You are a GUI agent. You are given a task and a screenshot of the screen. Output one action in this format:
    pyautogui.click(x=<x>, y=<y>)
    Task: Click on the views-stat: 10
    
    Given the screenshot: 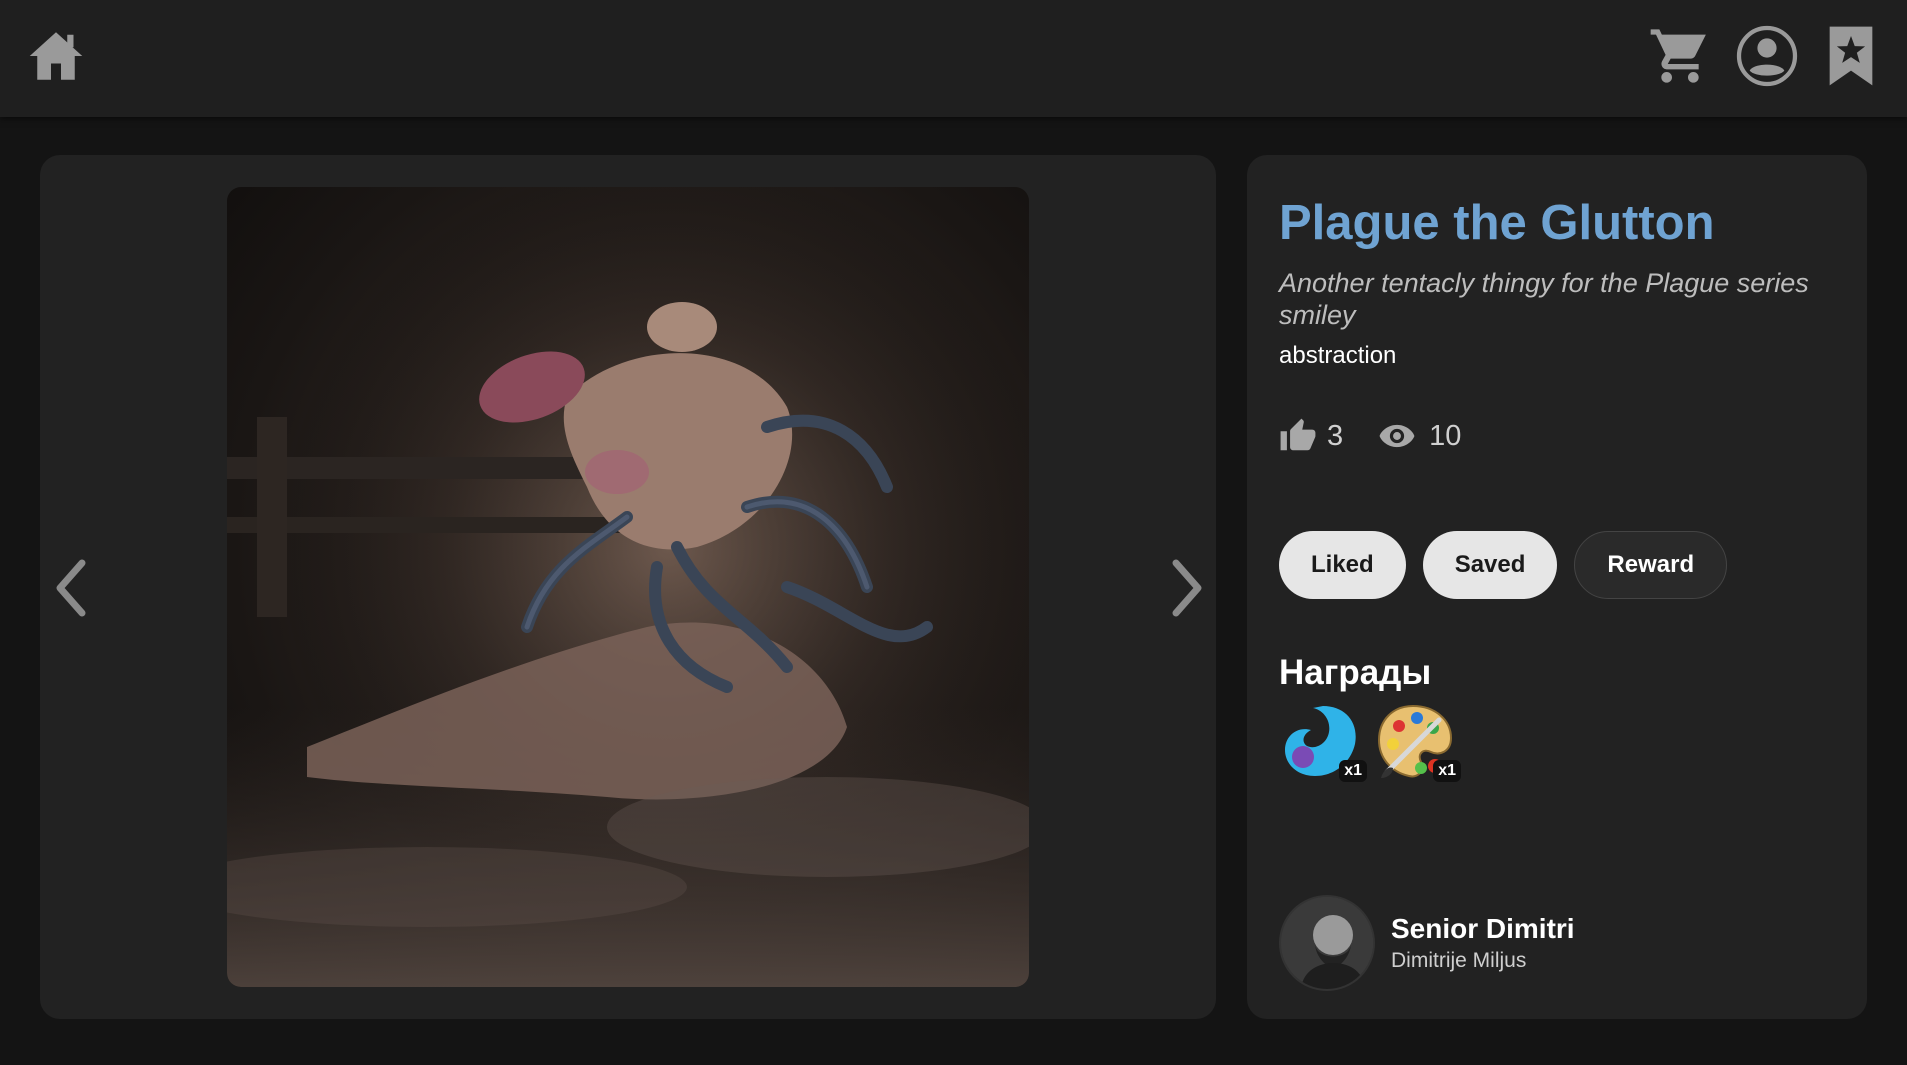 What is the action you would take?
    pyautogui.click(x=1418, y=436)
    